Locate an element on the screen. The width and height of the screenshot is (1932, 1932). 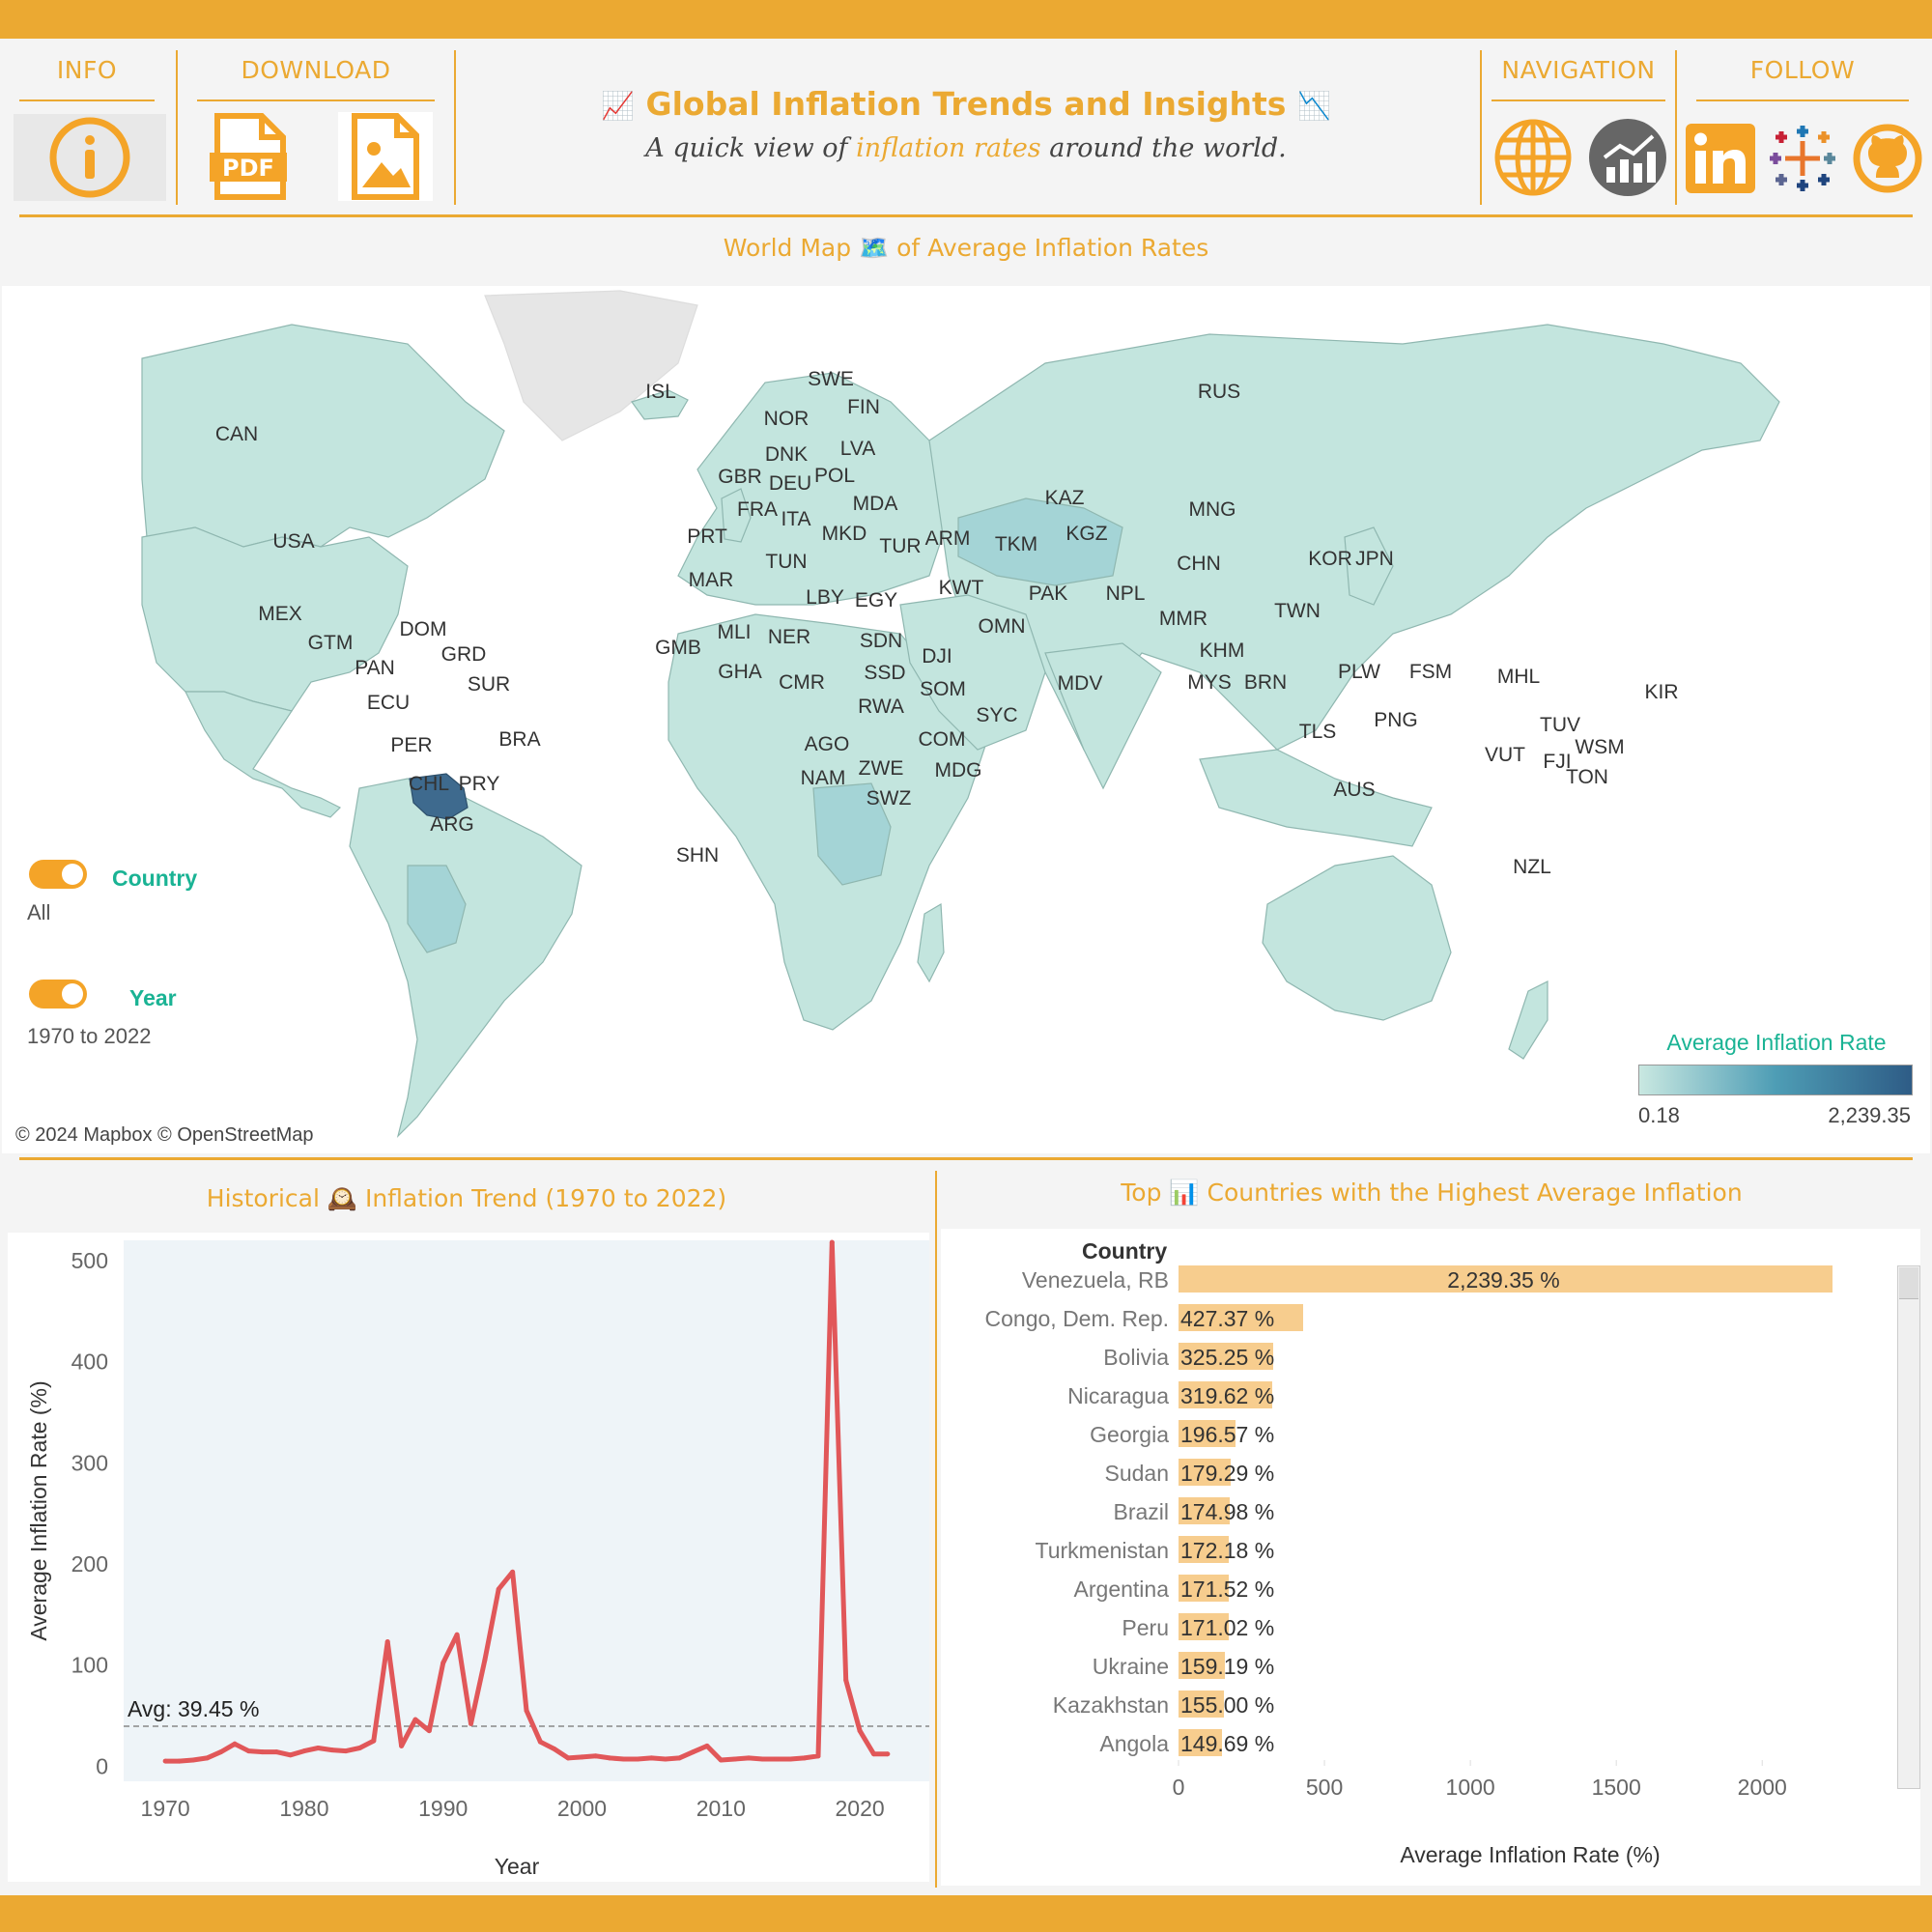
country-label: KOR is located at coordinates (1330, 559).